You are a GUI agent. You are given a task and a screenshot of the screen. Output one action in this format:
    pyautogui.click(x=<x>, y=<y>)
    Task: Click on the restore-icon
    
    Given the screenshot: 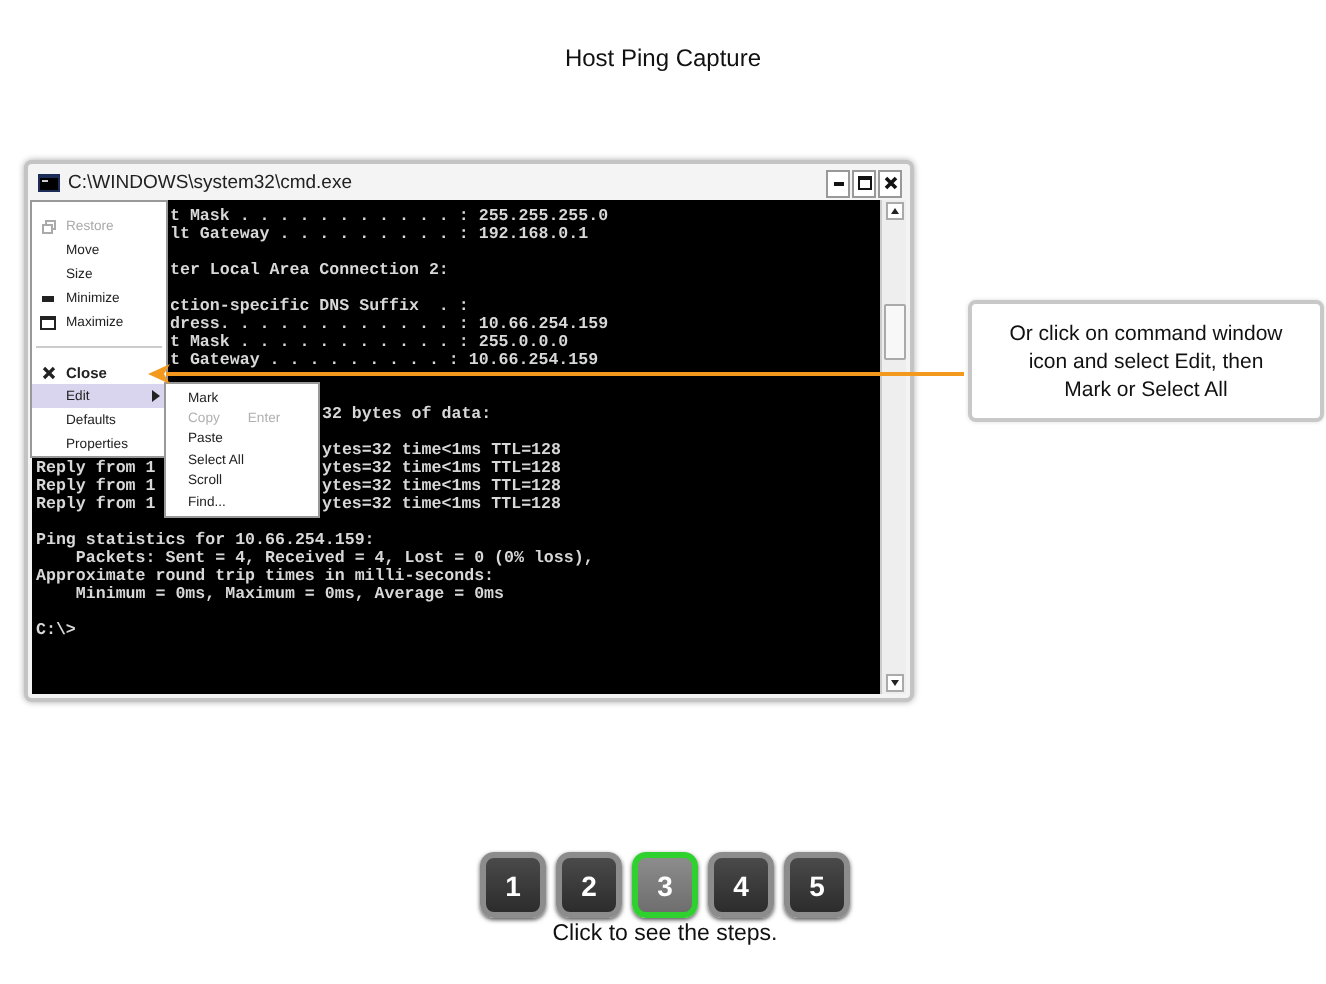 What is the action you would take?
    pyautogui.click(x=48, y=226)
    